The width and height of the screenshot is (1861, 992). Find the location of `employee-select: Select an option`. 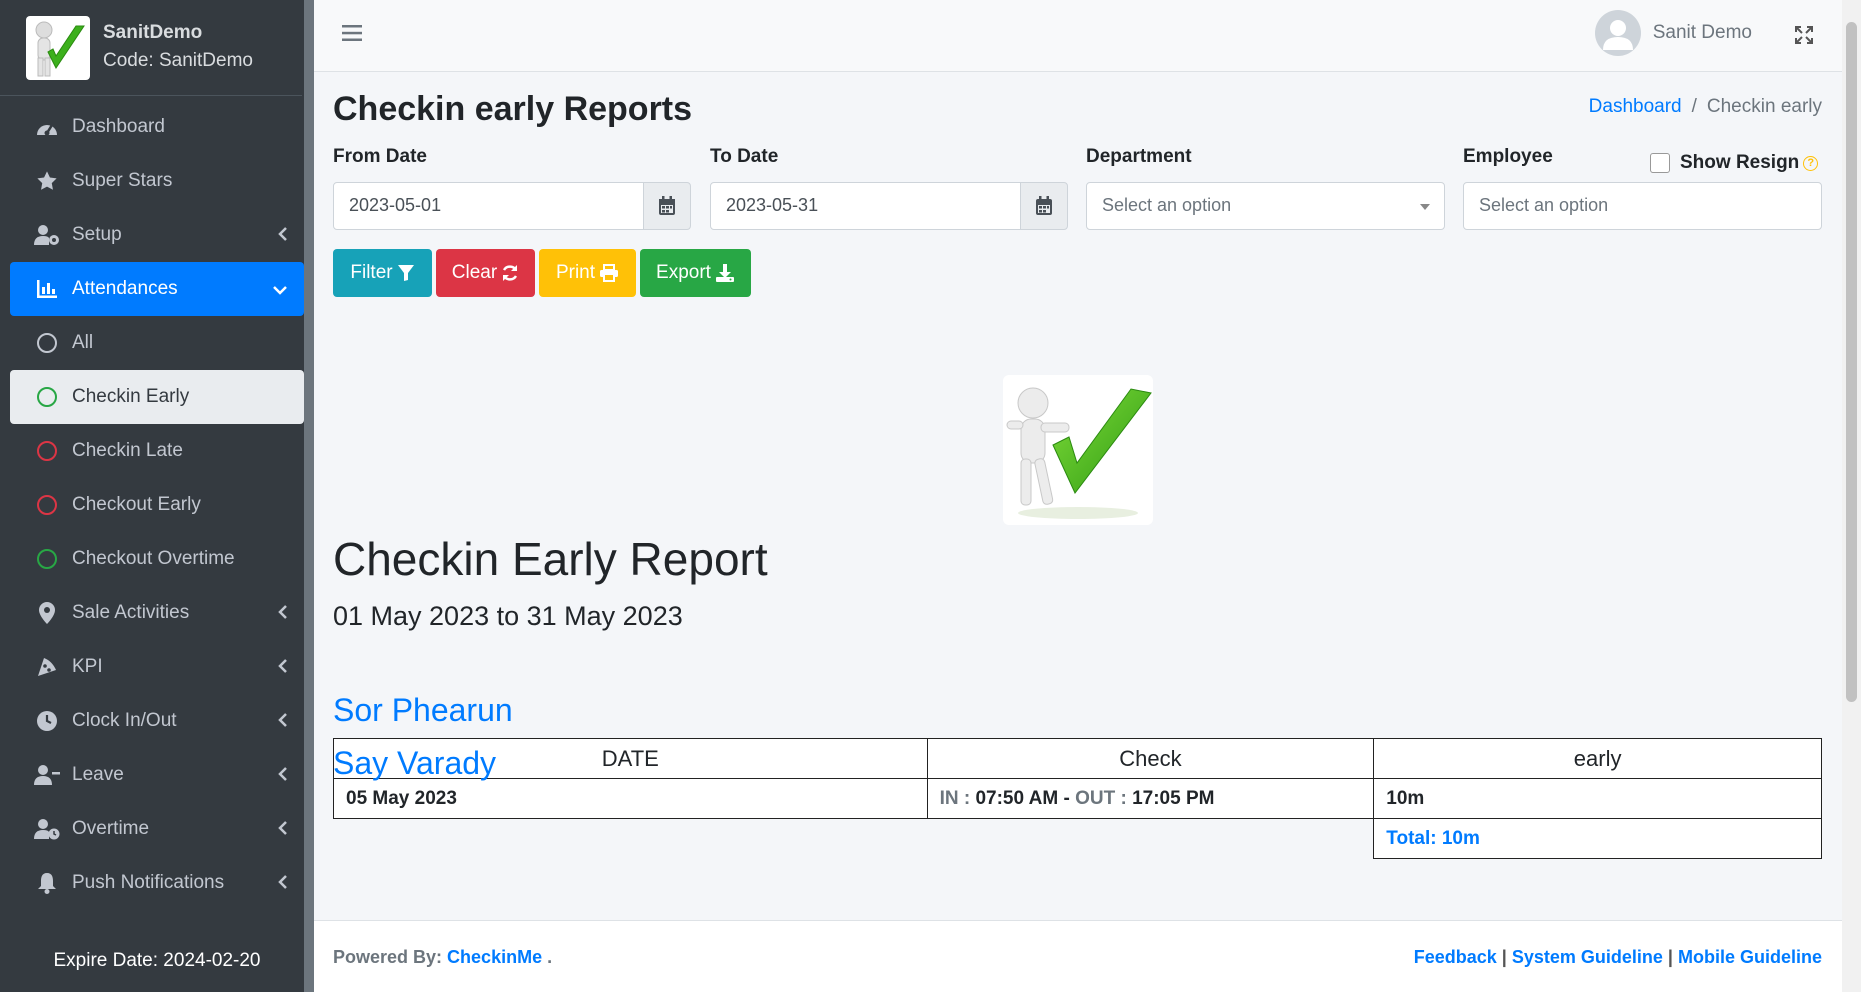

employee-select: Select an option is located at coordinates (1642, 206).